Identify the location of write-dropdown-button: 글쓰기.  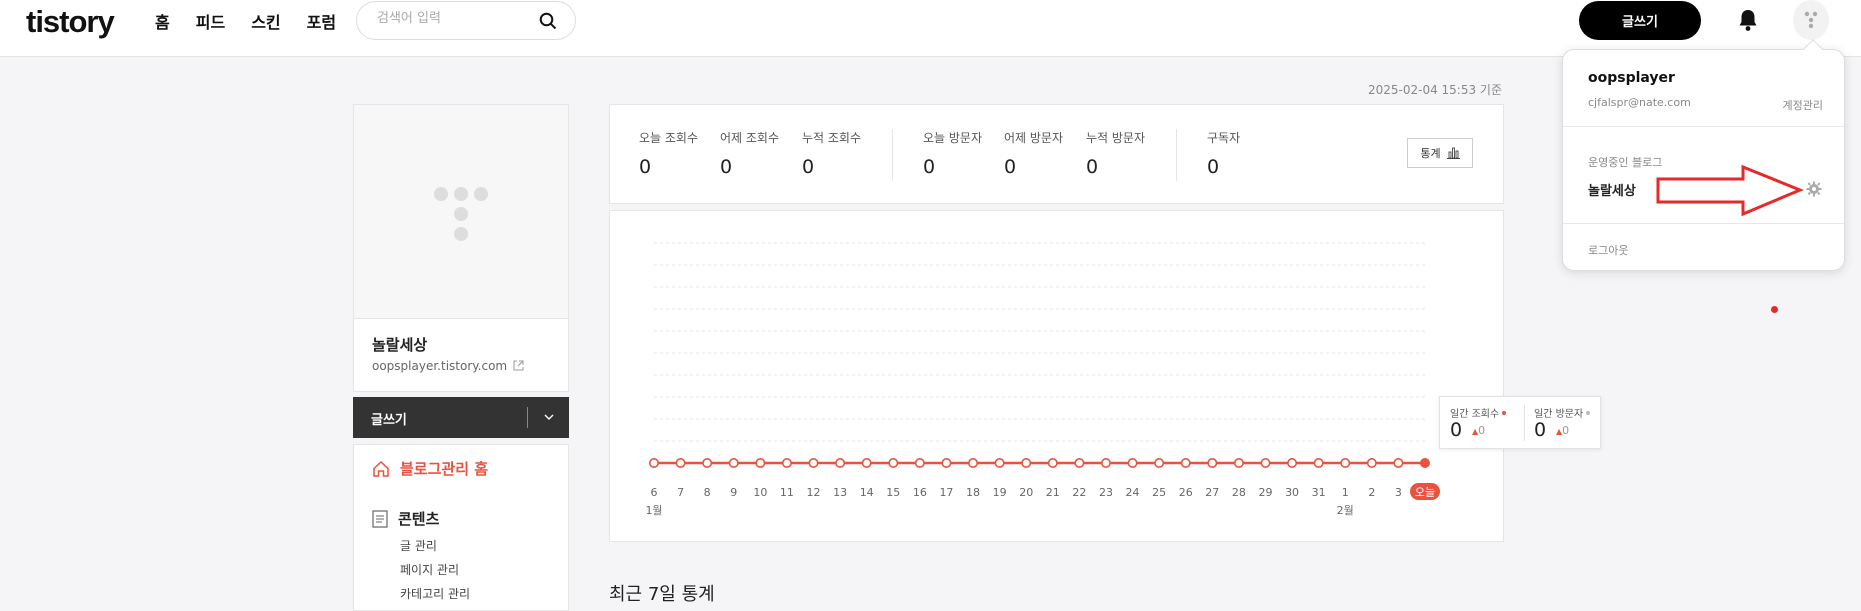
(461, 417).